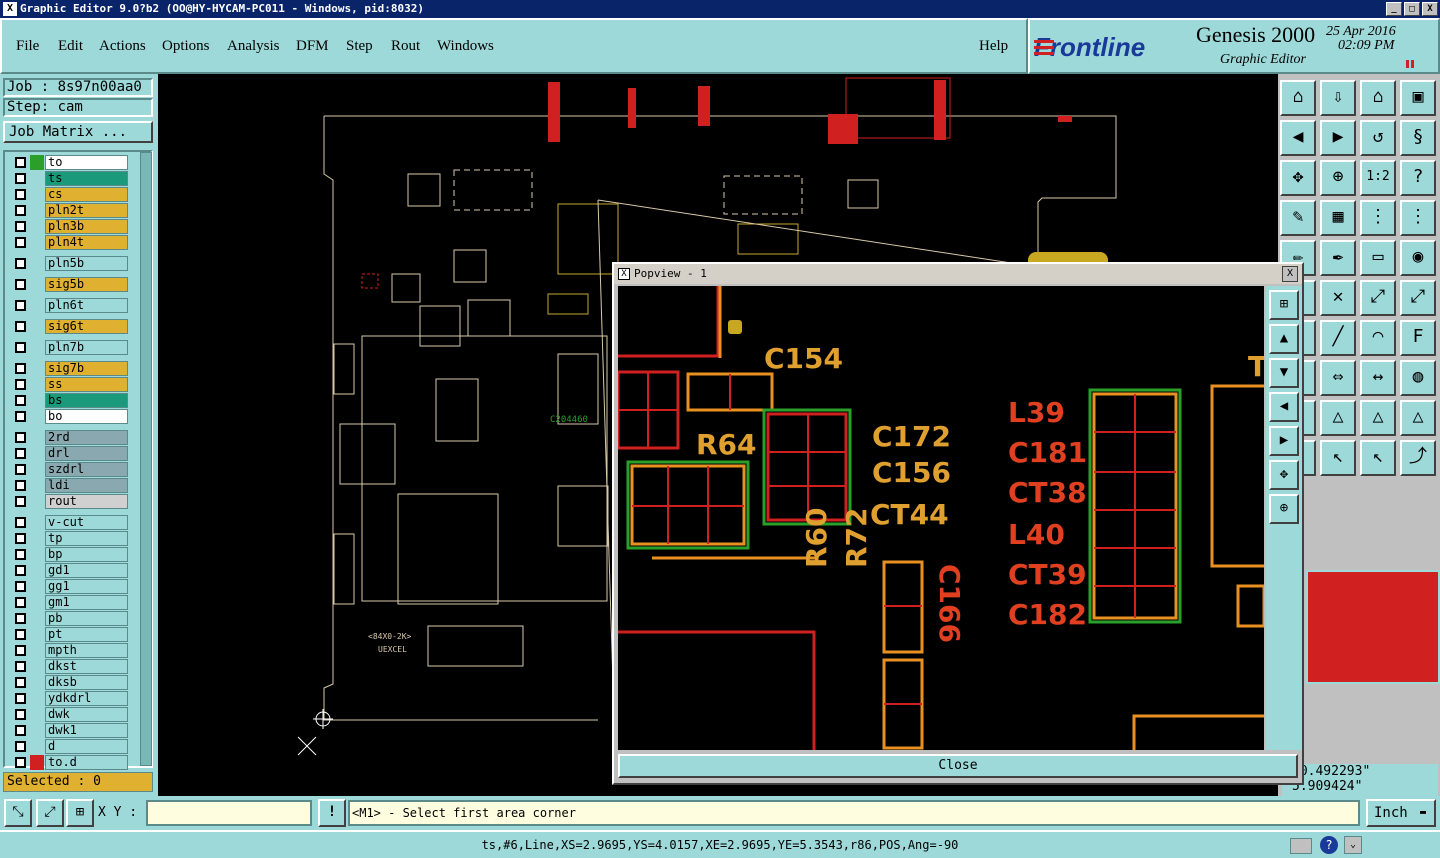 The height and width of the screenshot is (858, 1440). I want to click on popview-close-icon: X, so click(1290, 274).